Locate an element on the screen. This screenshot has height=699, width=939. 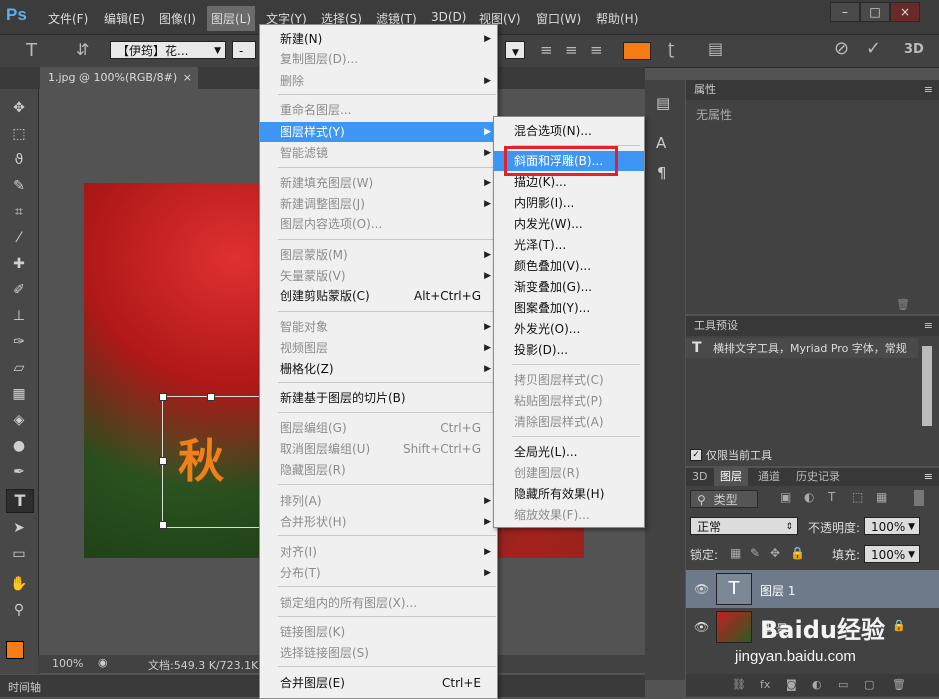
layer-menu-item: 新建填充图层(W) ▶ is located at coordinates (378, 183).